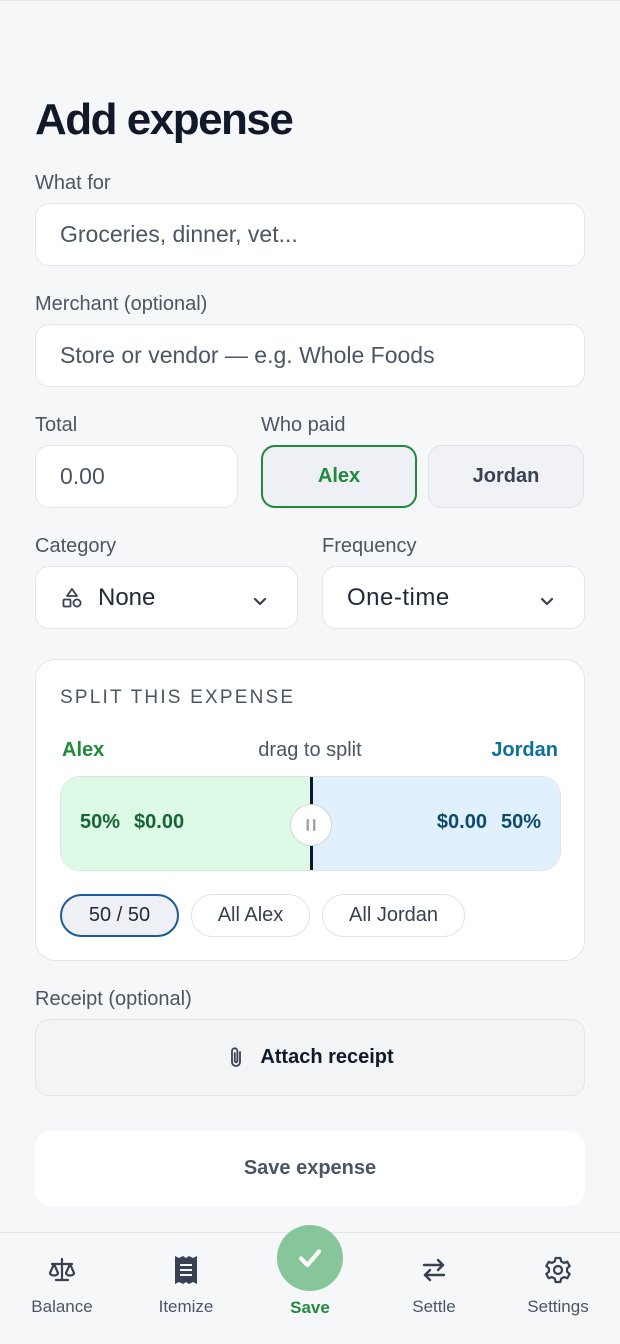 This screenshot has height=1344, width=620. I want to click on total-input, so click(136, 476).